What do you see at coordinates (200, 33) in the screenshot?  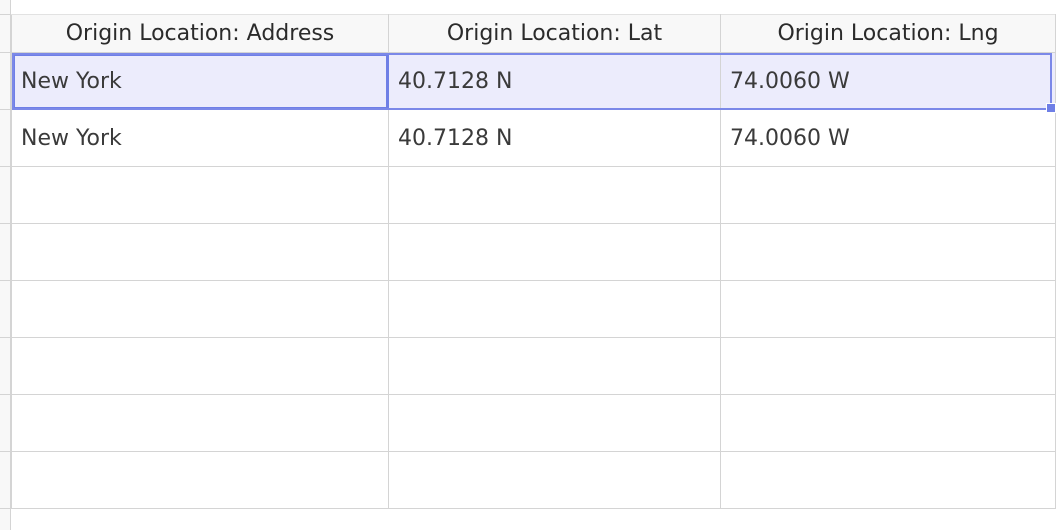 I see `column-header-address: Origin Location: Address` at bounding box center [200, 33].